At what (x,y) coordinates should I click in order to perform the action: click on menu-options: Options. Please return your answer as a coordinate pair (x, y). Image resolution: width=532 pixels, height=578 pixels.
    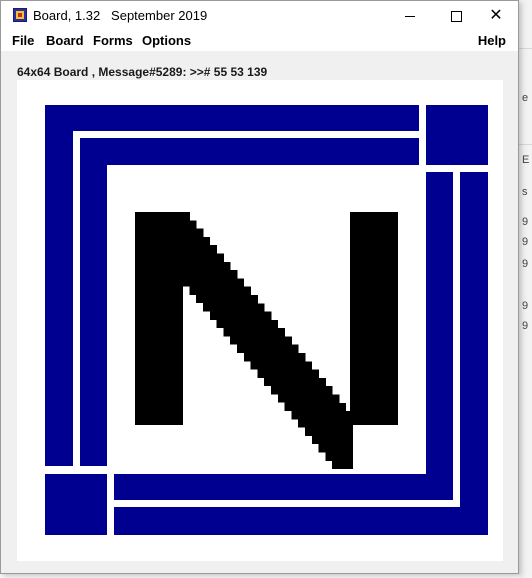
    Looking at the image, I should click on (166, 40).